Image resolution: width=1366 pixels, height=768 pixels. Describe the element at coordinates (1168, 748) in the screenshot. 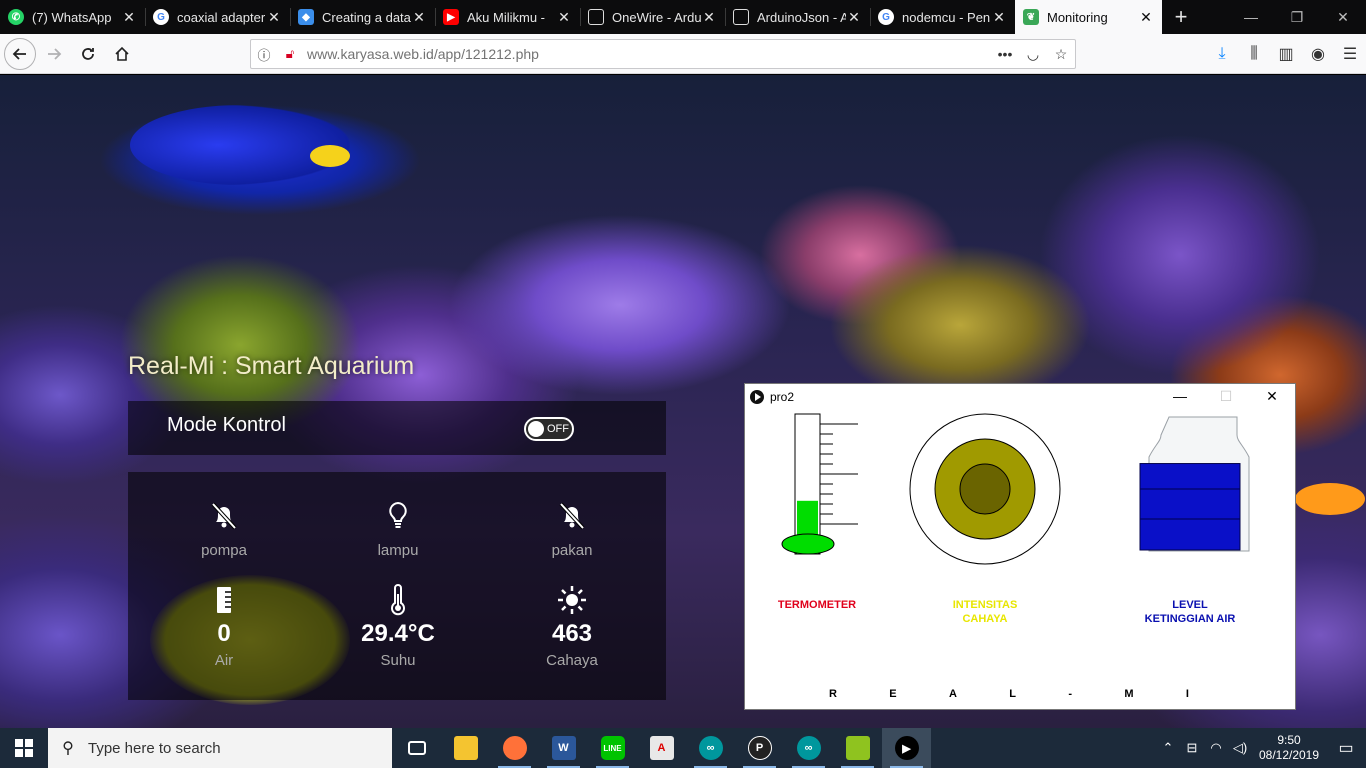

I see `chevron-up-icon: ⌃` at that location.